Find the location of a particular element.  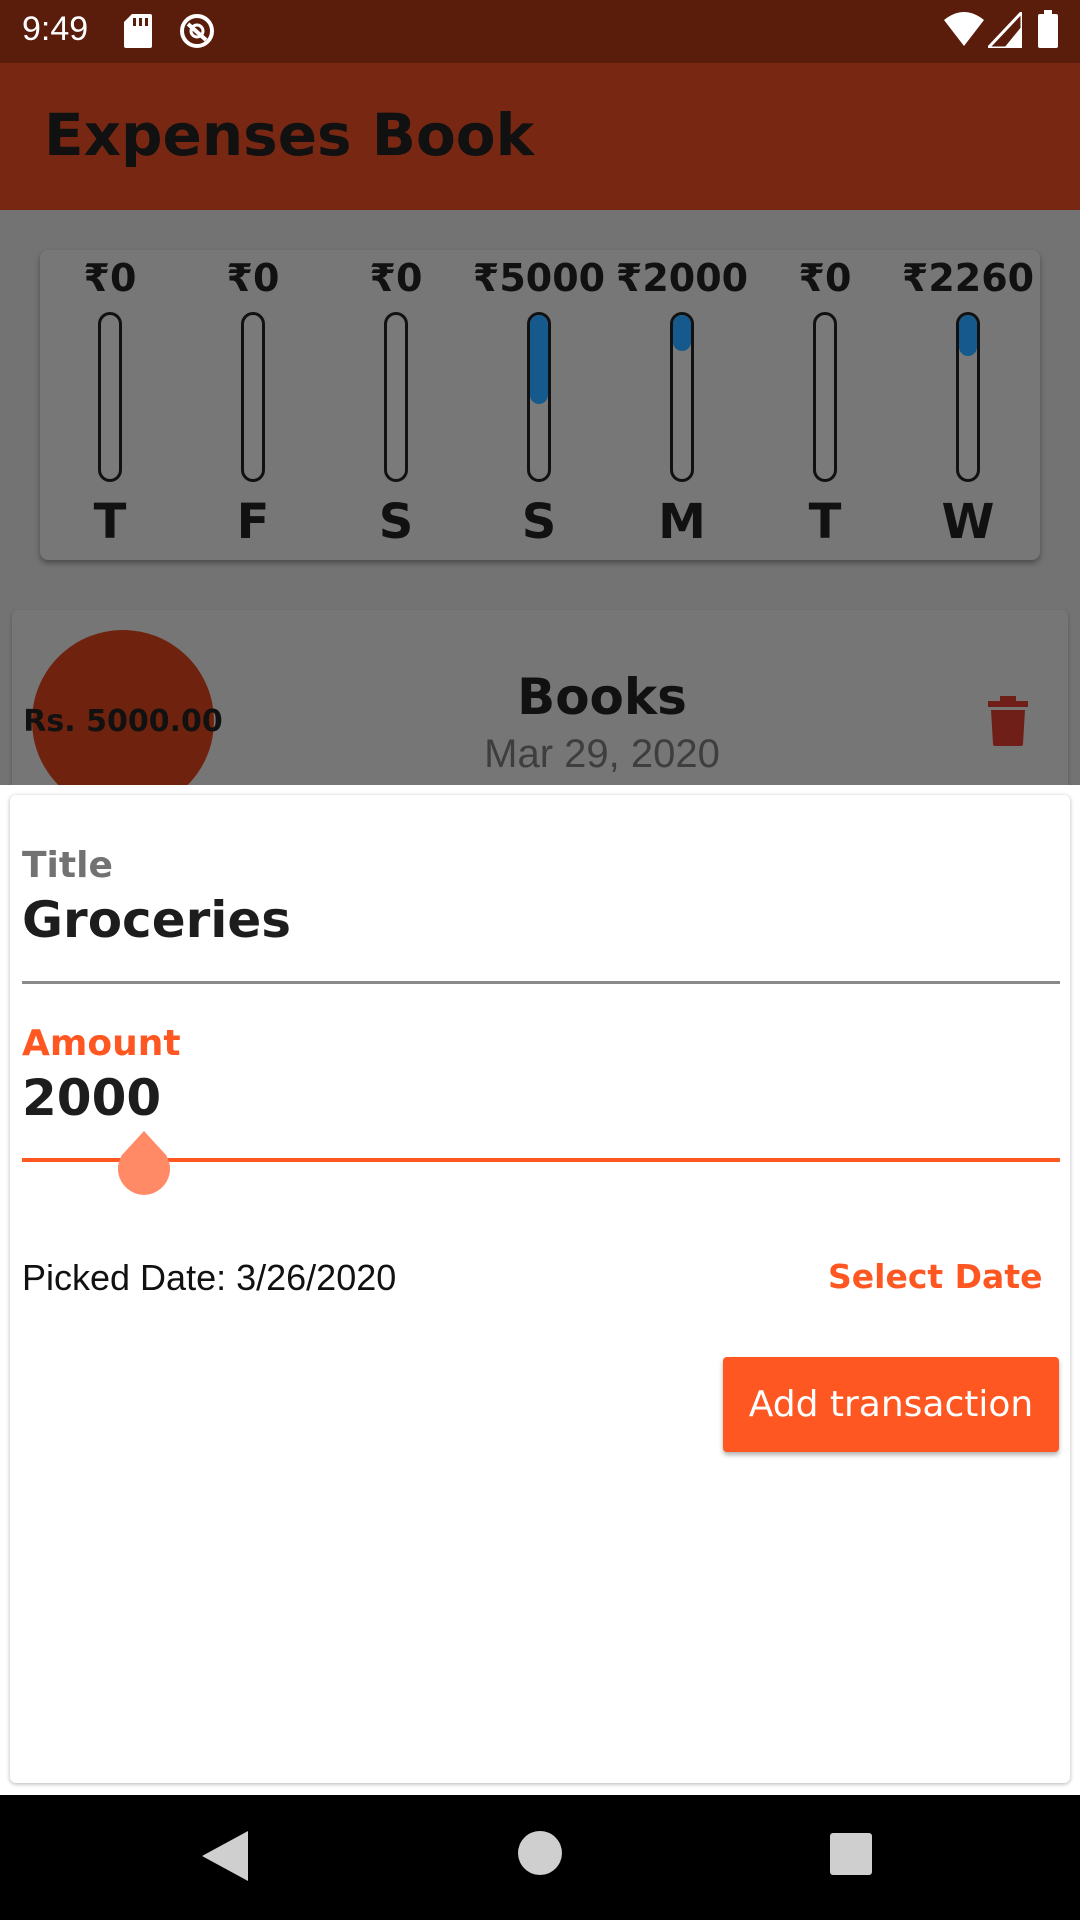

transaction-list-item: Rs. 5000.00 Books Mar 29, 2020 is located at coordinates (540, 711).